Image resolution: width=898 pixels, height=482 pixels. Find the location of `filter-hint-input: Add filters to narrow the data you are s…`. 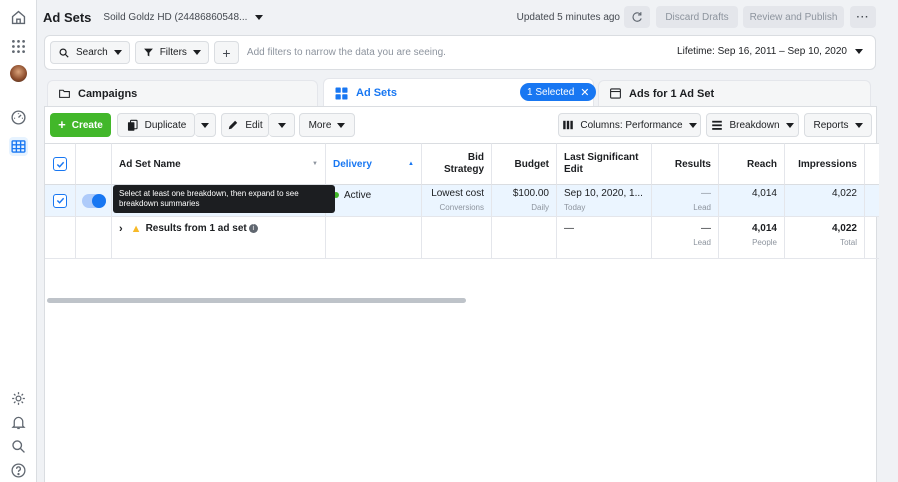

filter-hint-input: Add filters to narrow the data you are s… is located at coordinates (346, 52).